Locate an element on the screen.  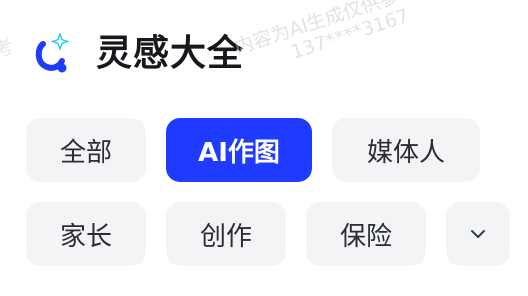
watermark-fragment: 考 is located at coordinates (8, 49).